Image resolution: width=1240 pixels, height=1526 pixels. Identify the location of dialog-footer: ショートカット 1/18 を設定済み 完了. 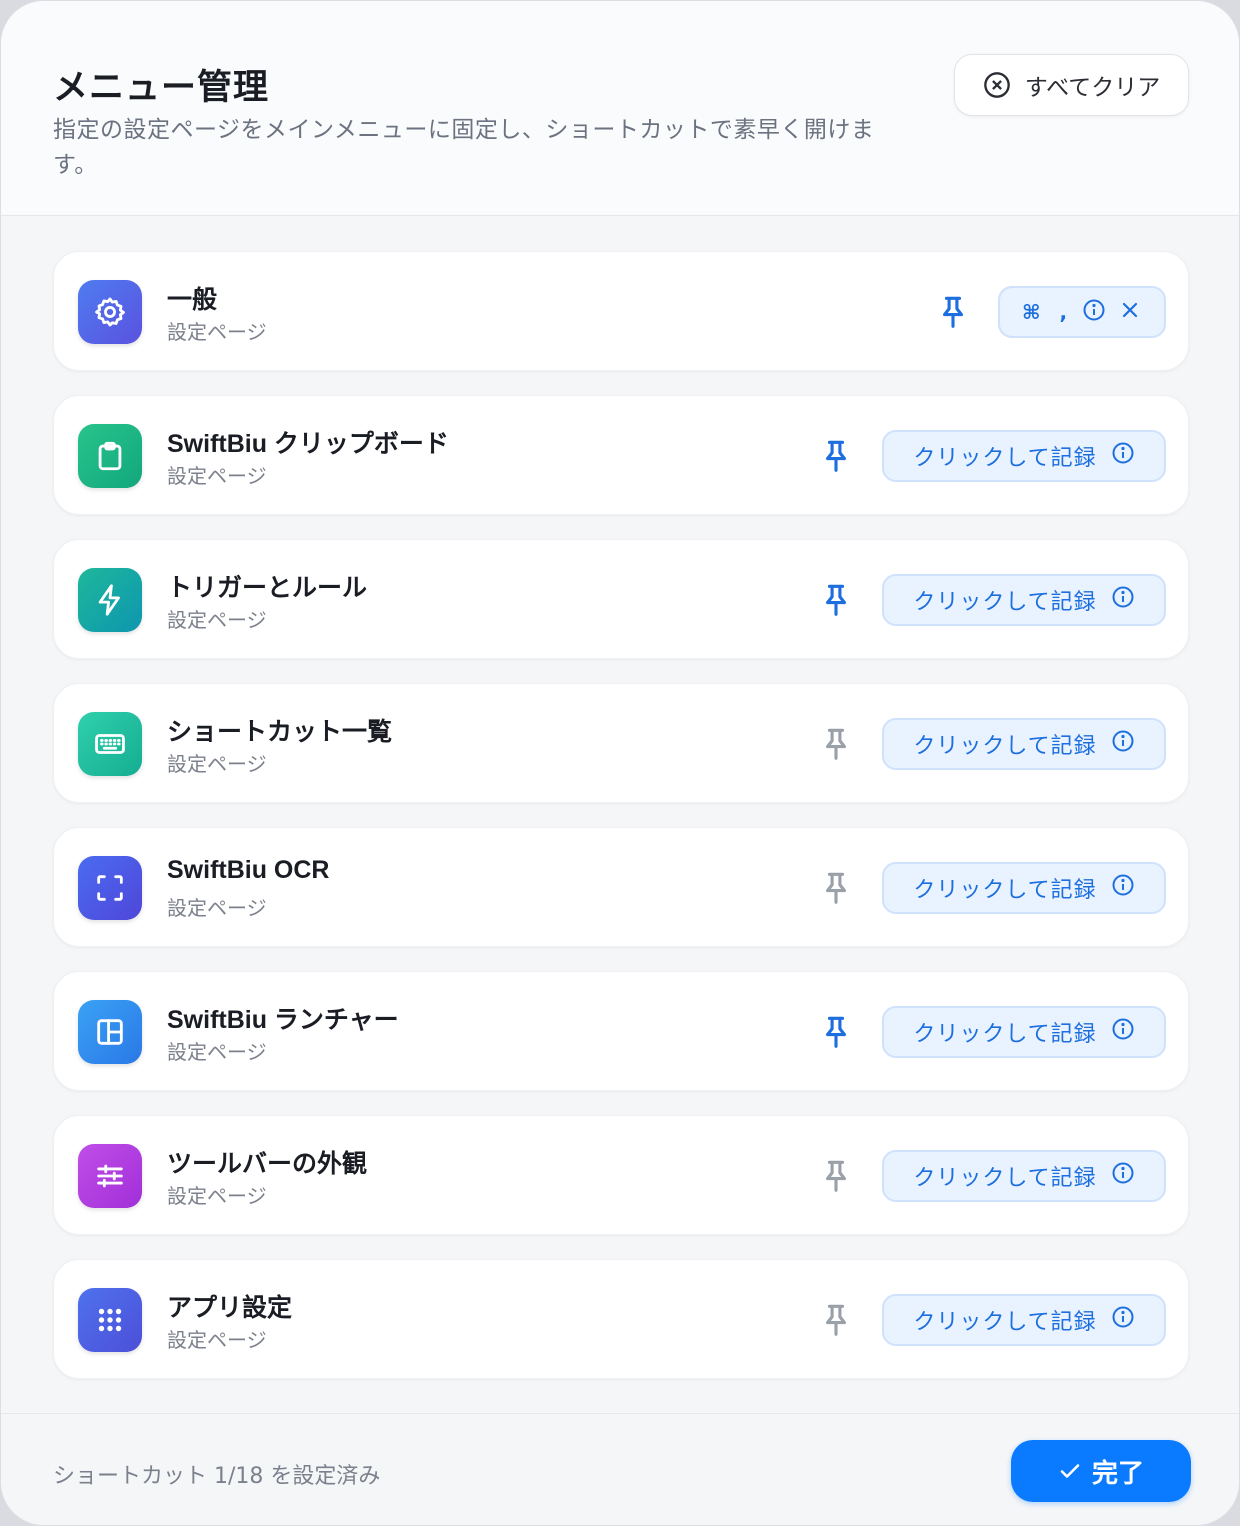
(620, 1469).